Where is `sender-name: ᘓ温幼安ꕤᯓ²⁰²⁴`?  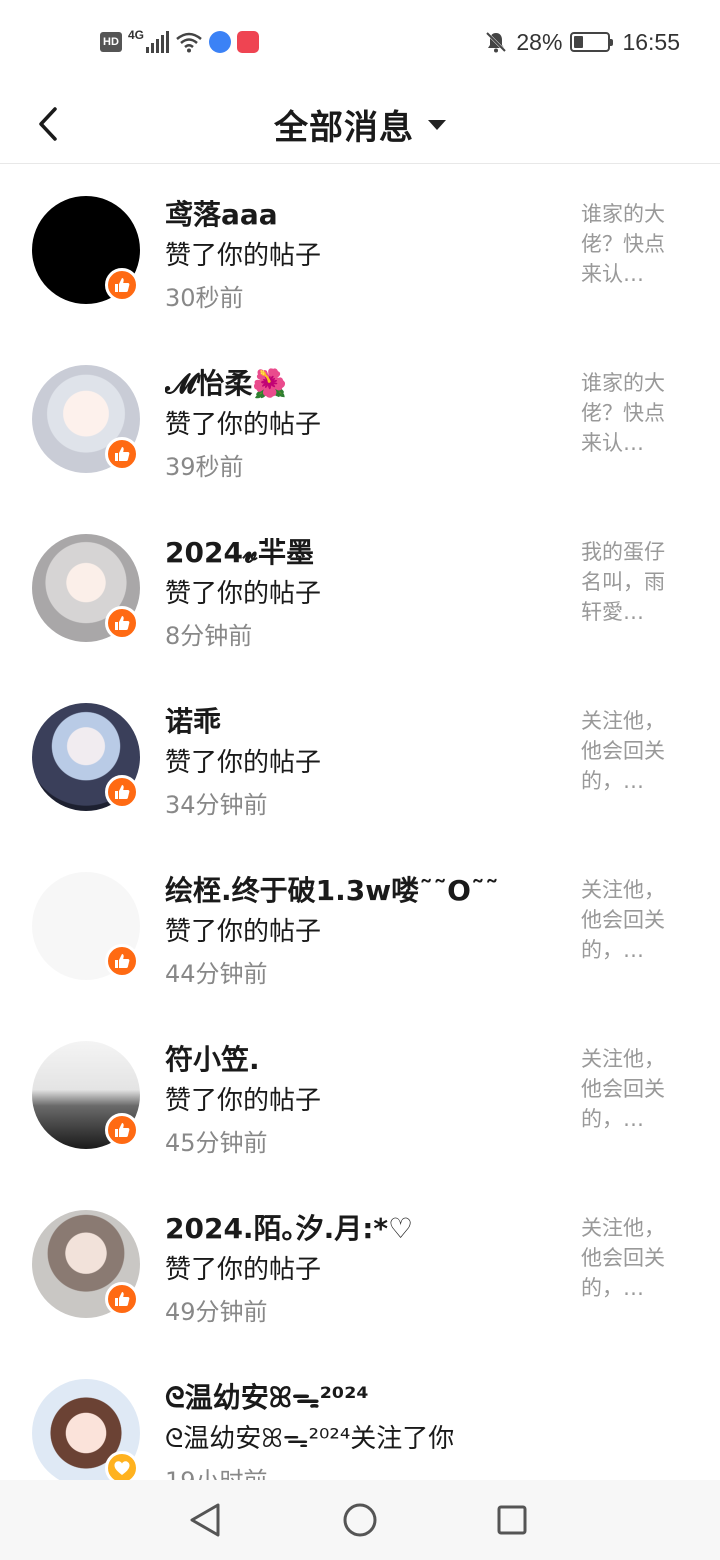
sender-name: ᘓ温幼安ꕤᯓ²⁰²⁴ is located at coordinates (267, 1396).